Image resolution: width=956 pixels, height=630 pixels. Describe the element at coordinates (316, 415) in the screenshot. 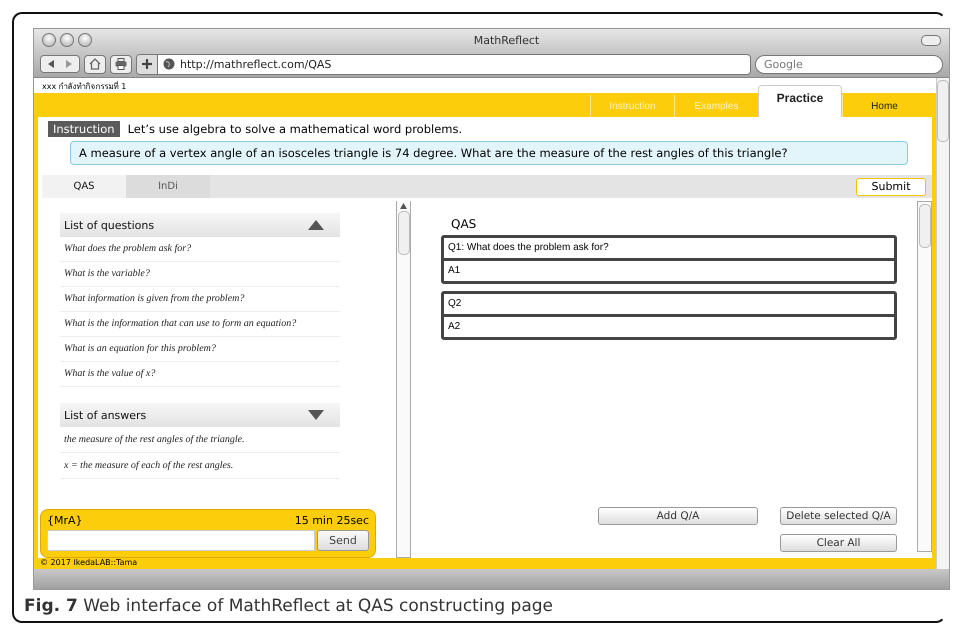

I see `expand-icon` at that location.